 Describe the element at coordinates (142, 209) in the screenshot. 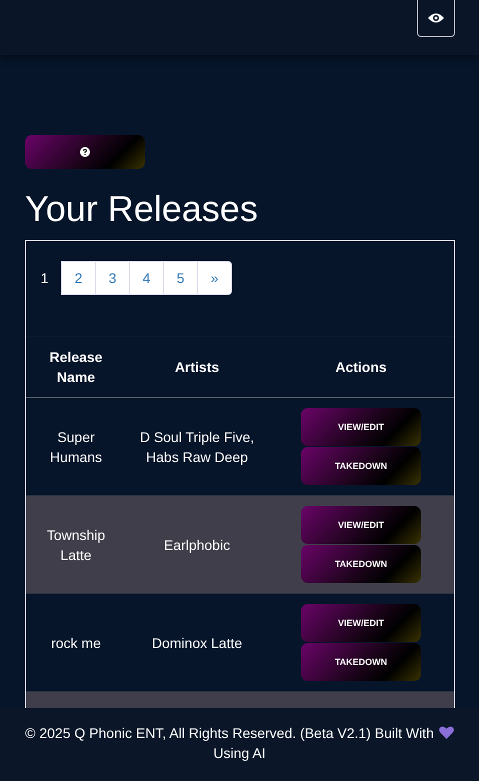

I see `page-title: Your Releases` at that location.